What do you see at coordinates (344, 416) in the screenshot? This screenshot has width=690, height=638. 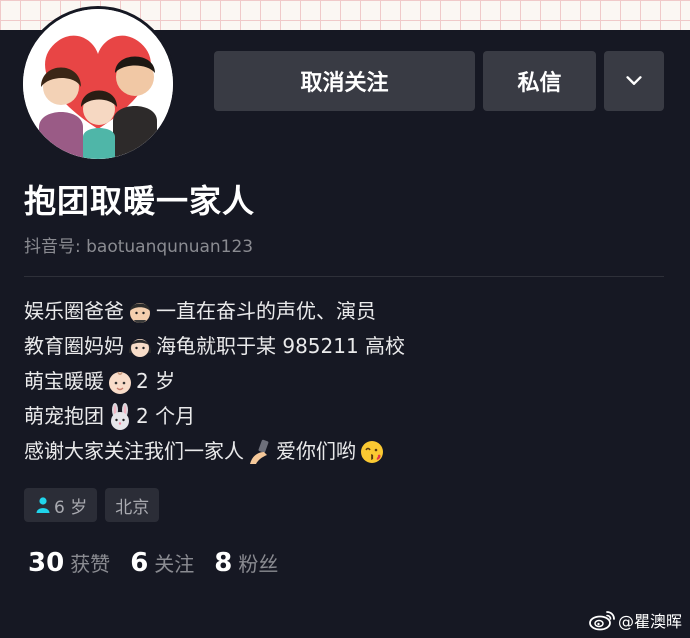 I see `bio-line-pet: 萌宠抱团 2 个月` at bounding box center [344, 416].